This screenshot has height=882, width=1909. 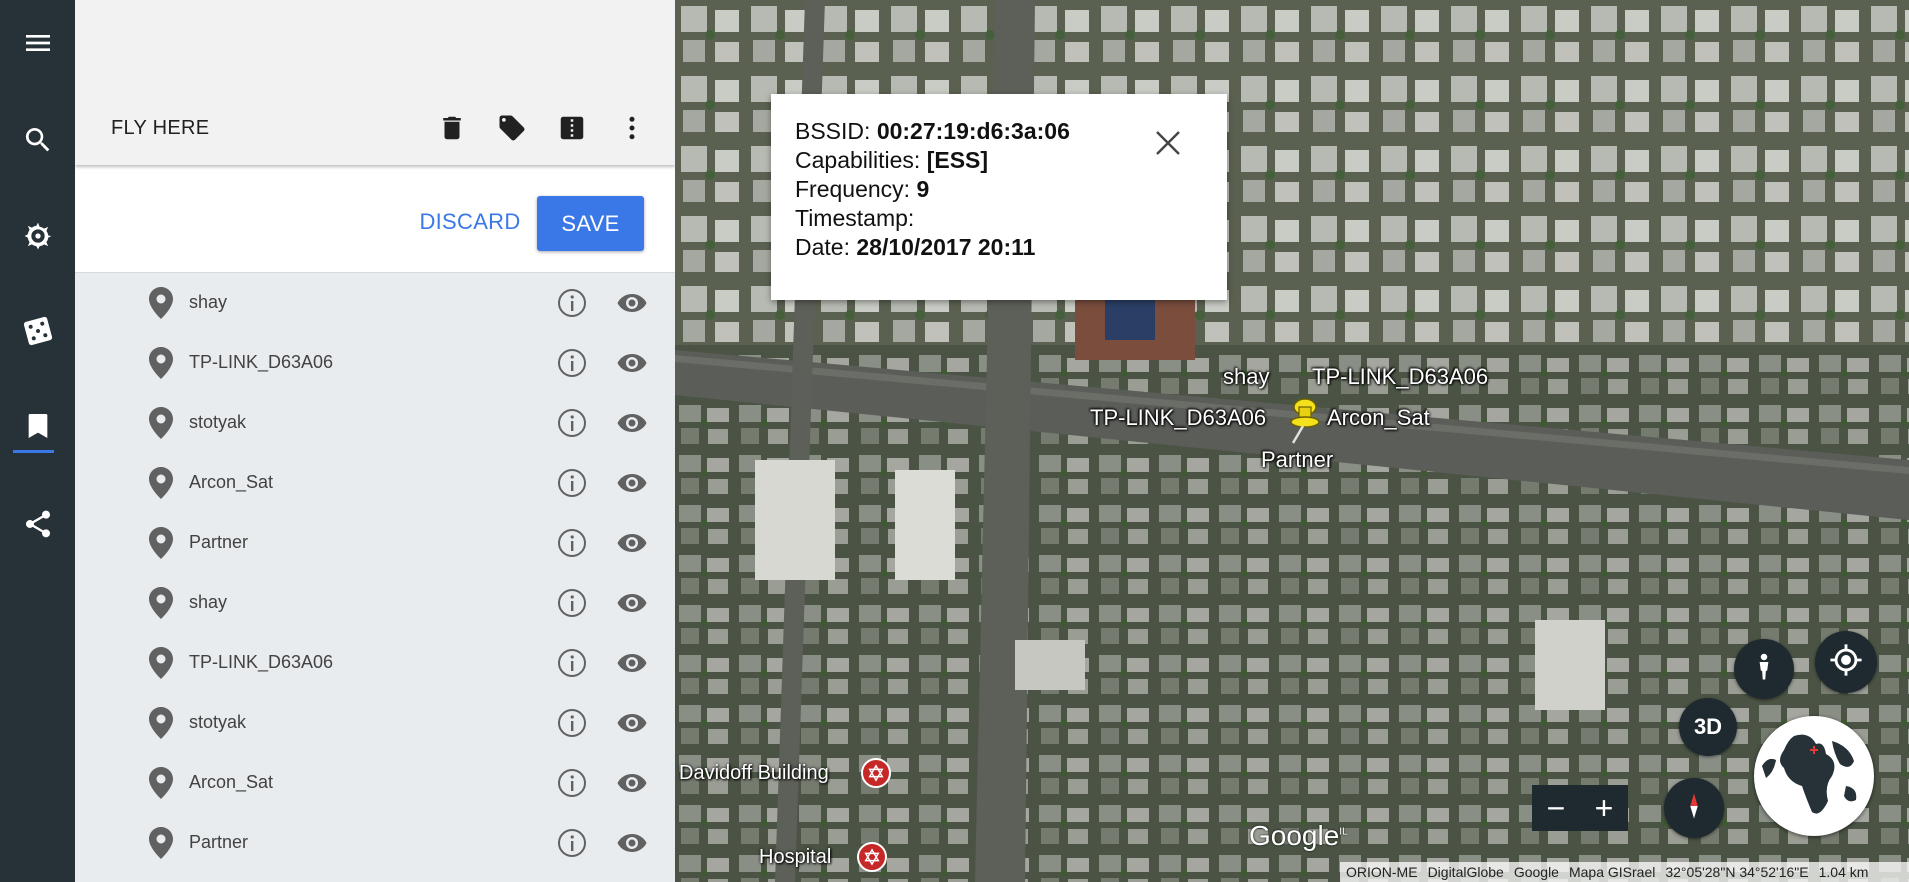 I want to click on bookmark-icon, so click(x=38, y=428).